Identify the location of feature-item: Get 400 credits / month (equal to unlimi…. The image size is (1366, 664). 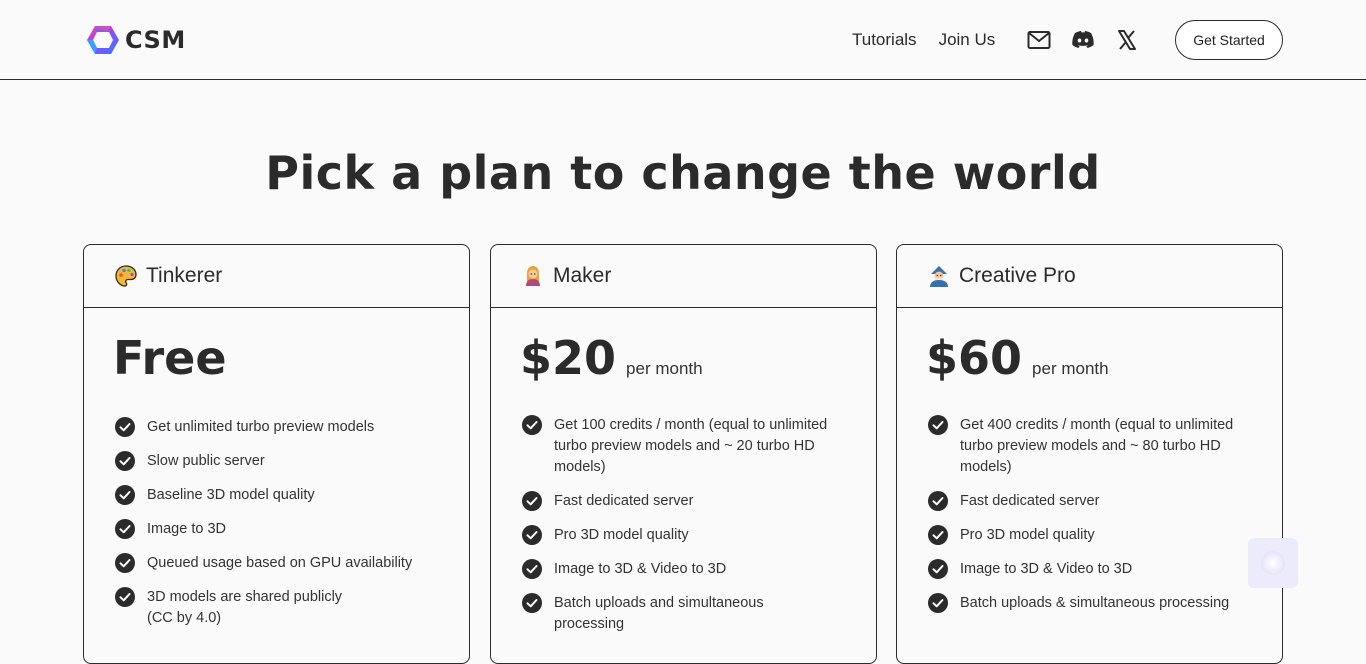
(1093, 446).